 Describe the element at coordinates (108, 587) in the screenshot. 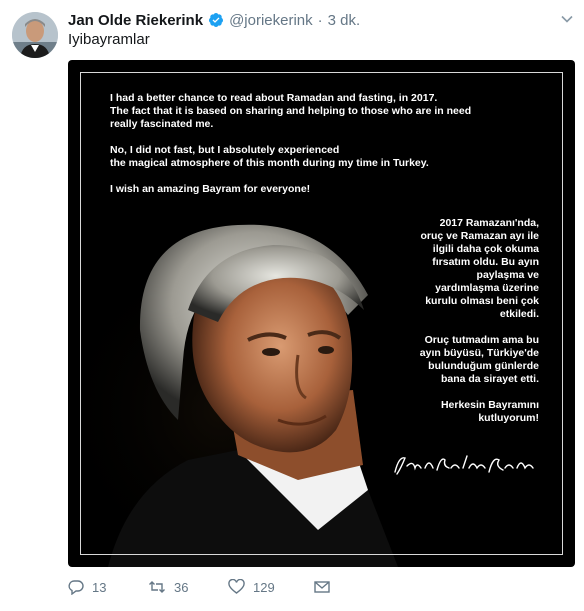

I see `reply-button: 13` at that location.